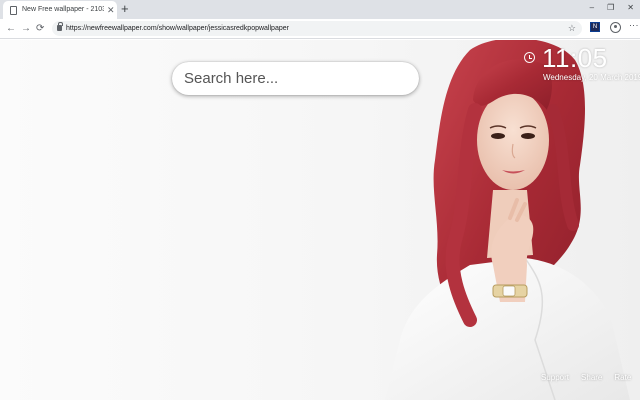 The height and width of the screenshot is (400, 640). What do you see at coordinates (60, 26) in the screenshot?
I see `lock-icon` at bounding box center [60, 26].